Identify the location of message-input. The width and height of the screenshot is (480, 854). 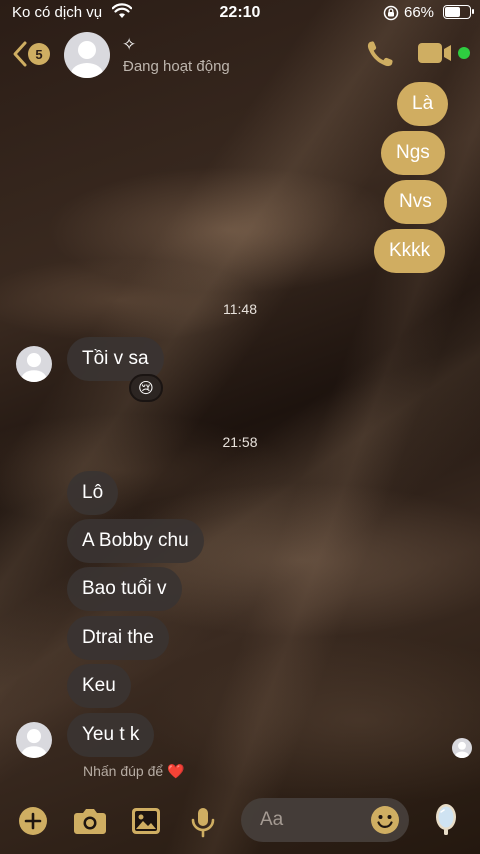
(310, 820).